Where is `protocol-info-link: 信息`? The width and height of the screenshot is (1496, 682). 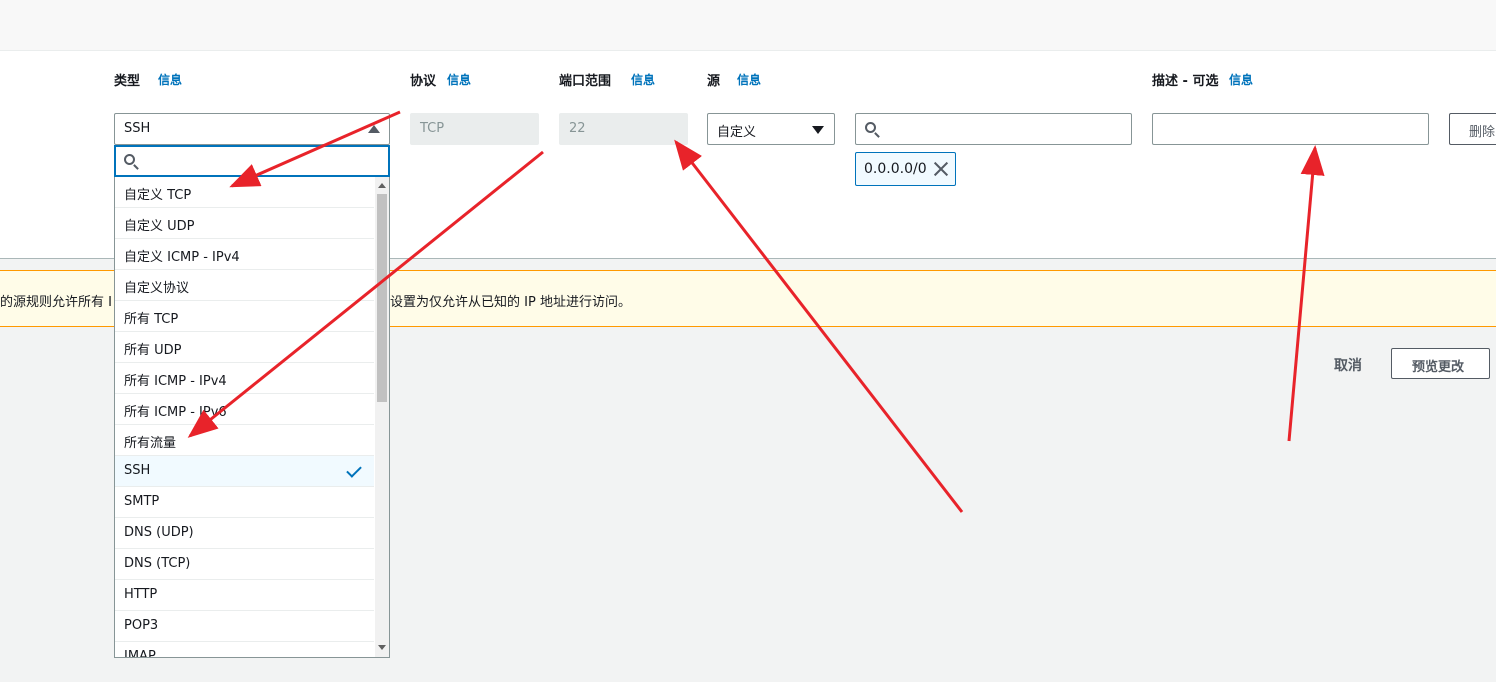
protocol-info-link: 信息 is located at coordinates (459, 79).